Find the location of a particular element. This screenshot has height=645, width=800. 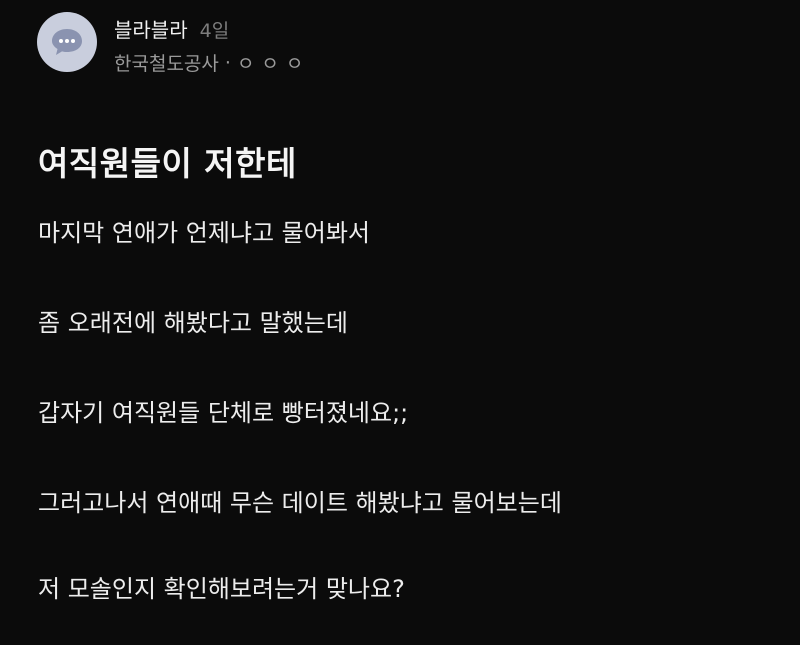

chat-bubble-icon is located at coordinates (67, 42).